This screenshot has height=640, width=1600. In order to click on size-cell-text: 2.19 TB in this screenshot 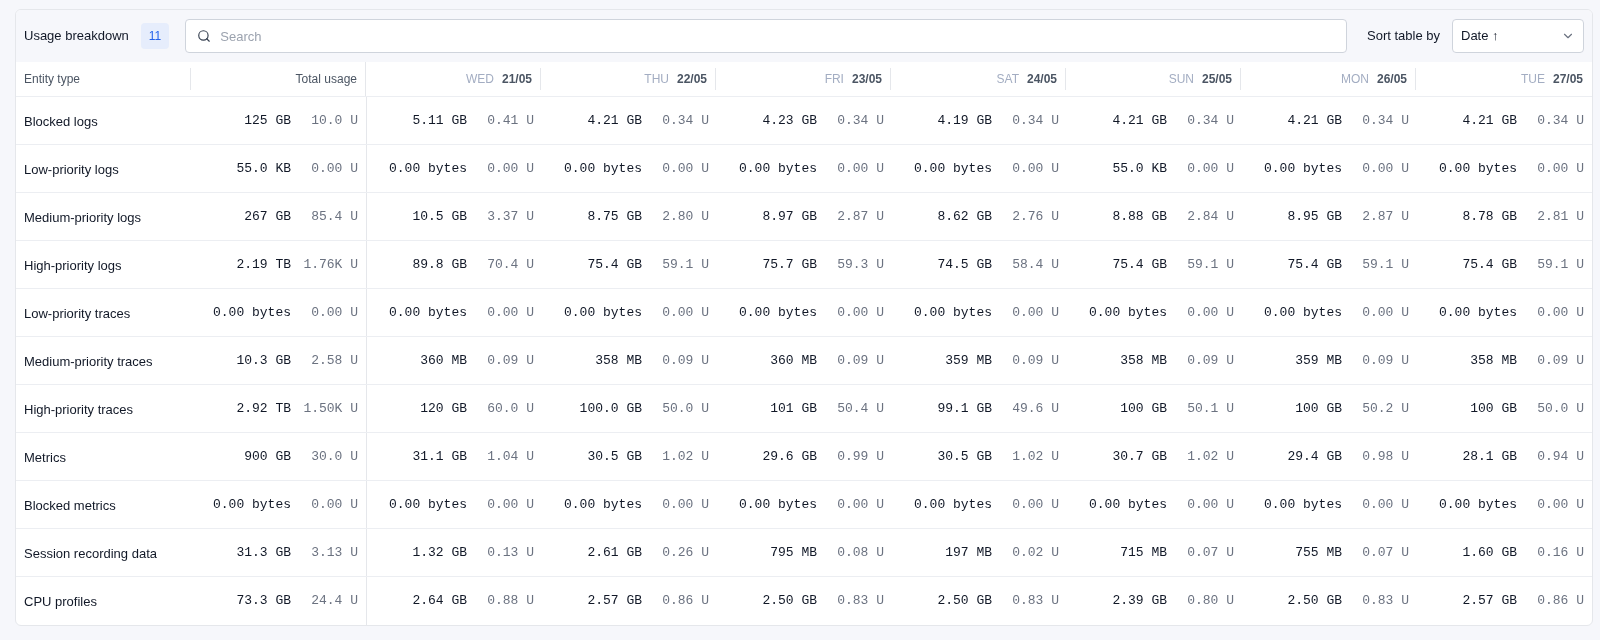, I will do `click(263, 264)`.